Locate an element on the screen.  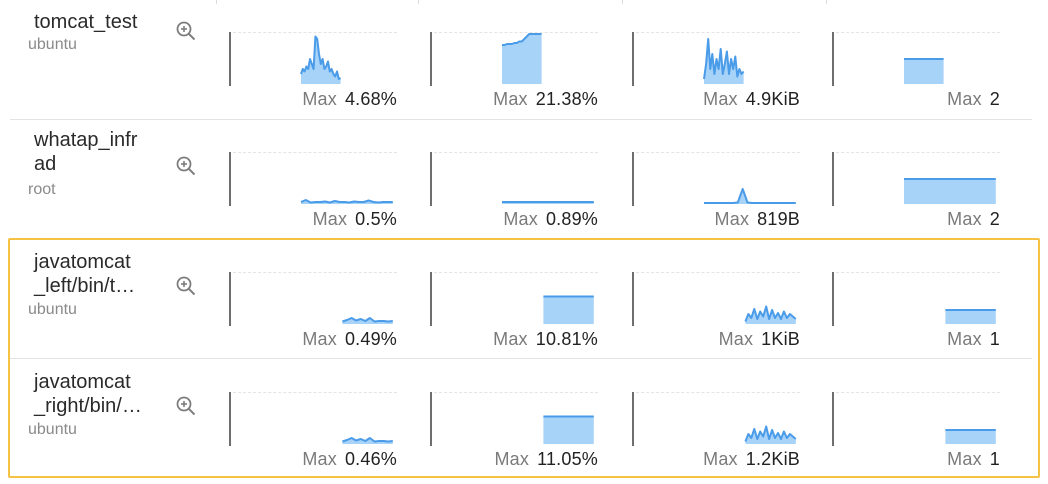
metric-cell: Max 10.81% is located at coordinates (520, 312).